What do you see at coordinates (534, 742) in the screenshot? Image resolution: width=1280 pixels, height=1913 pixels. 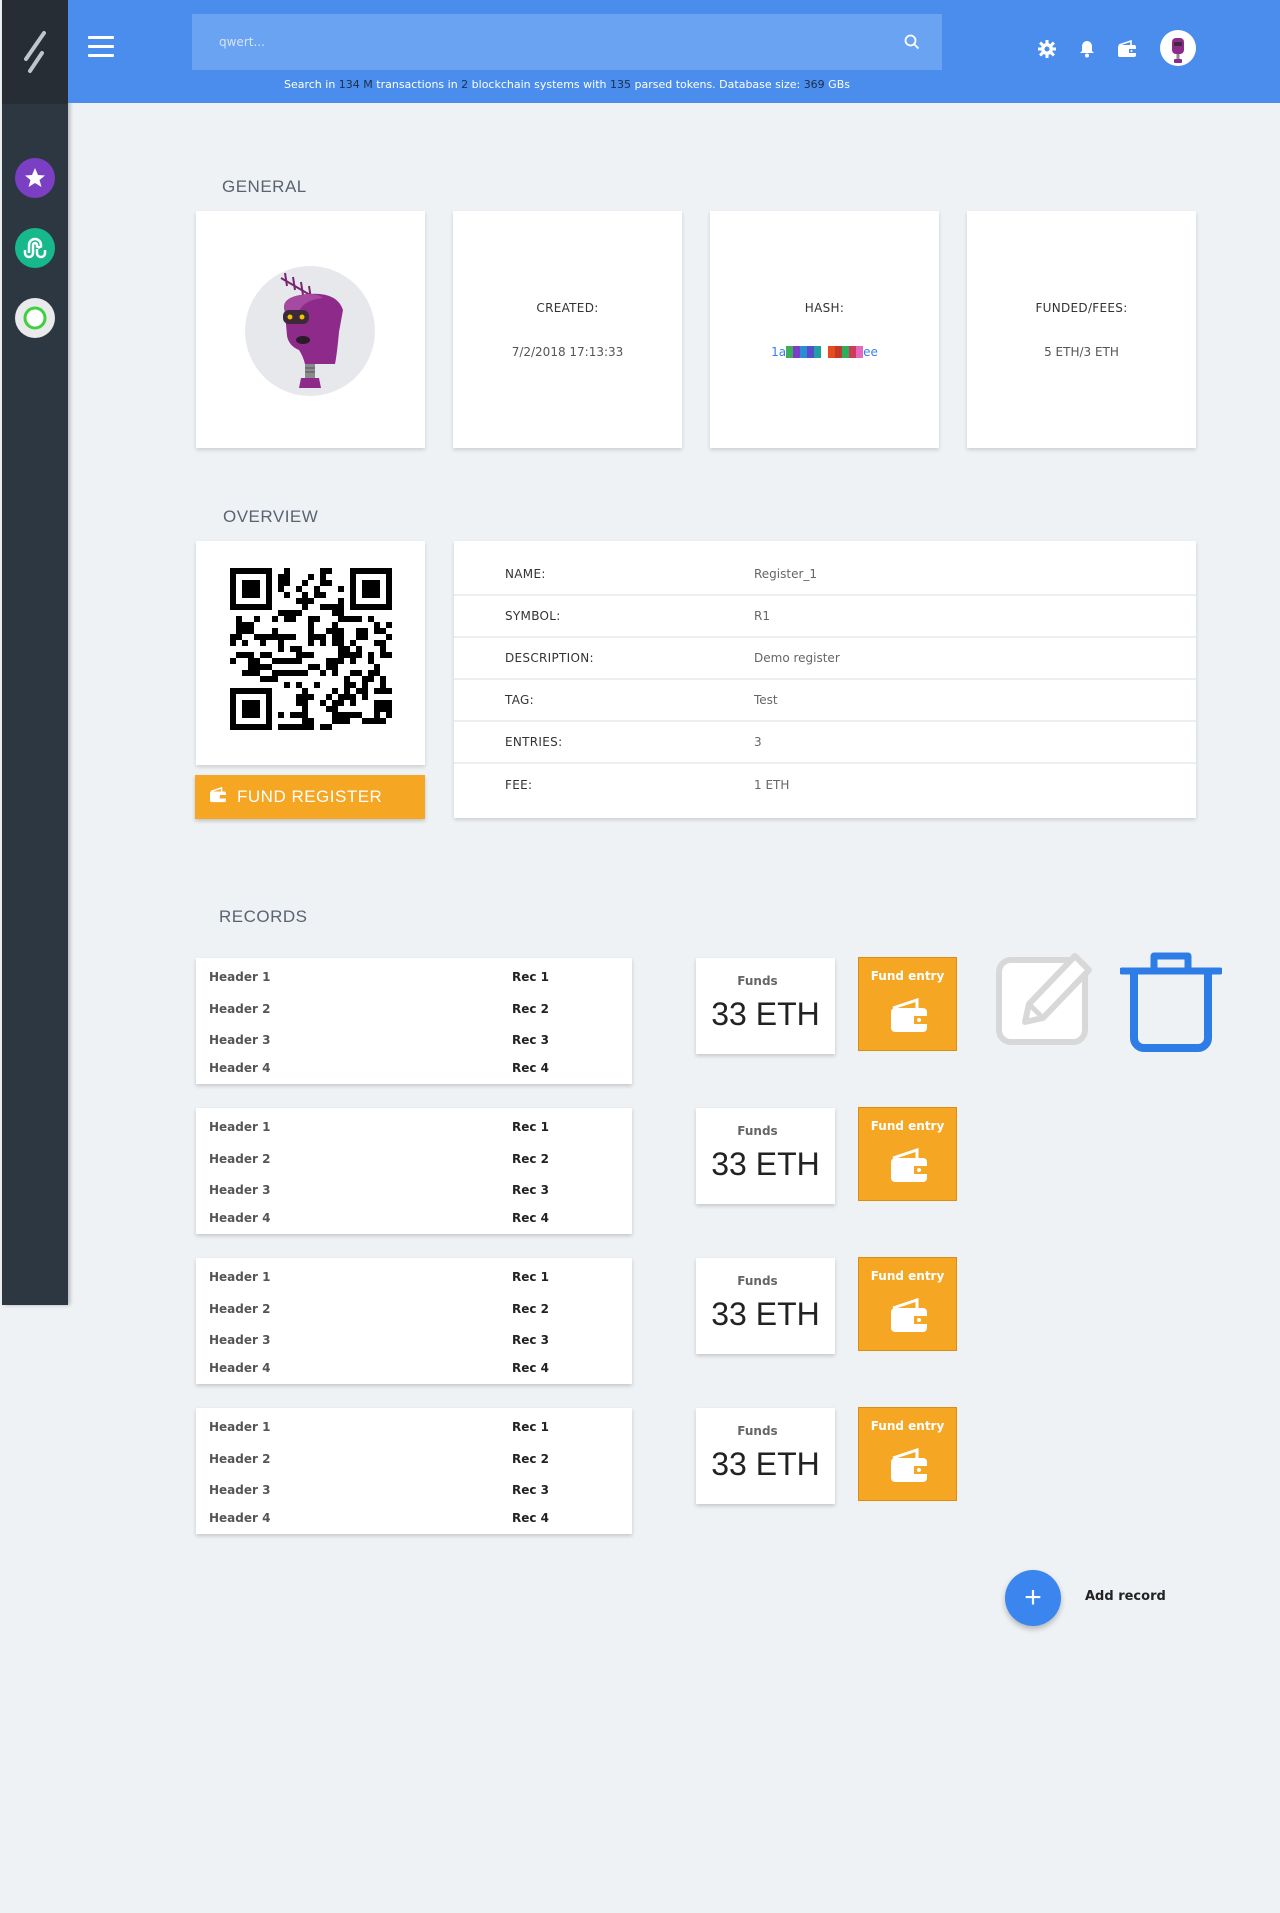 I see `overview-key: ENTRIES:` at bounding box center [534, 742].